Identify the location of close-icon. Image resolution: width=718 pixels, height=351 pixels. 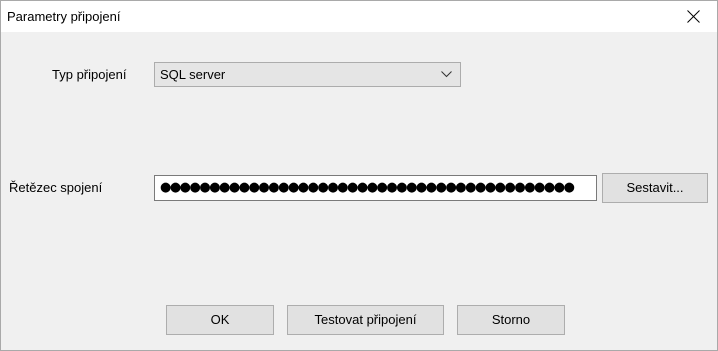
(693, 16).